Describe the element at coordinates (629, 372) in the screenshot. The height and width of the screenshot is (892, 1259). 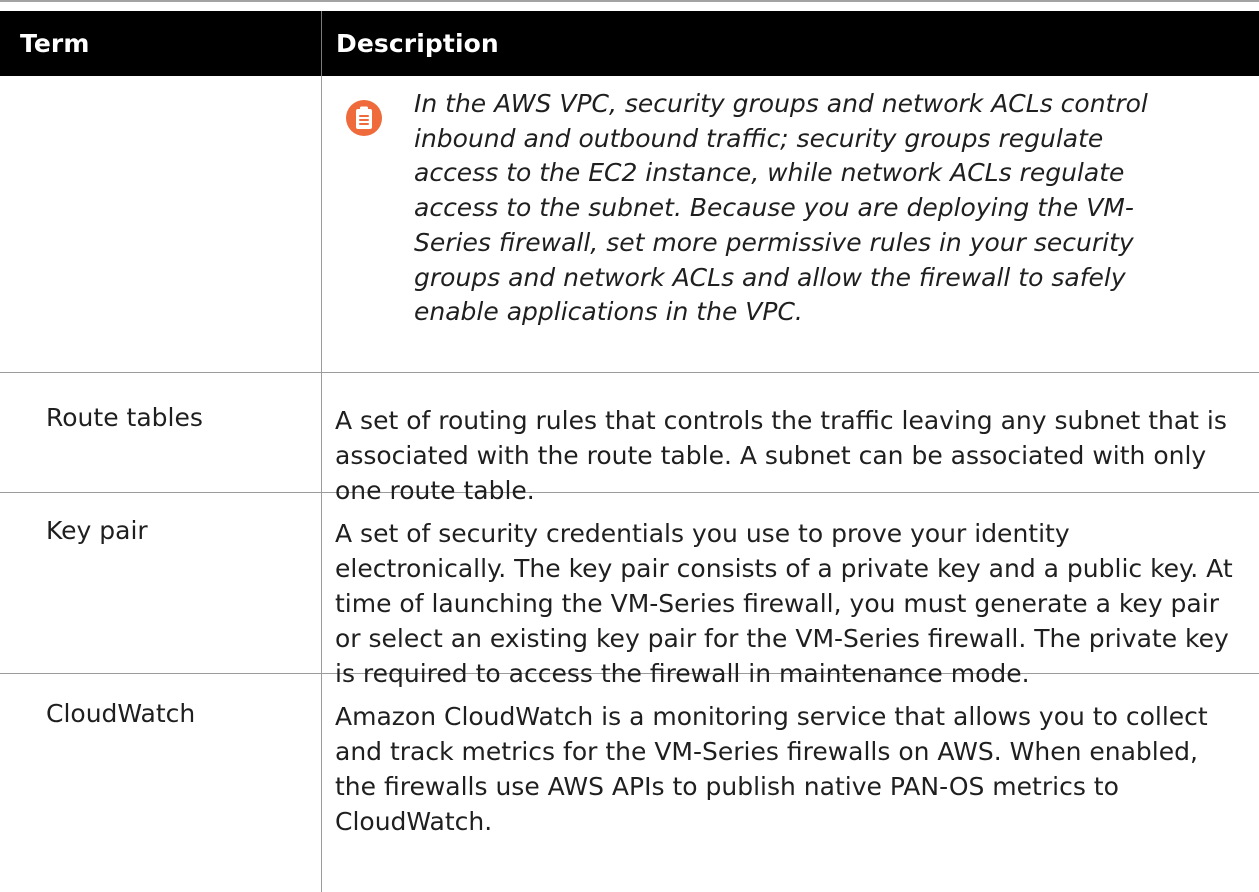
I see `row-divider-note` at that location.